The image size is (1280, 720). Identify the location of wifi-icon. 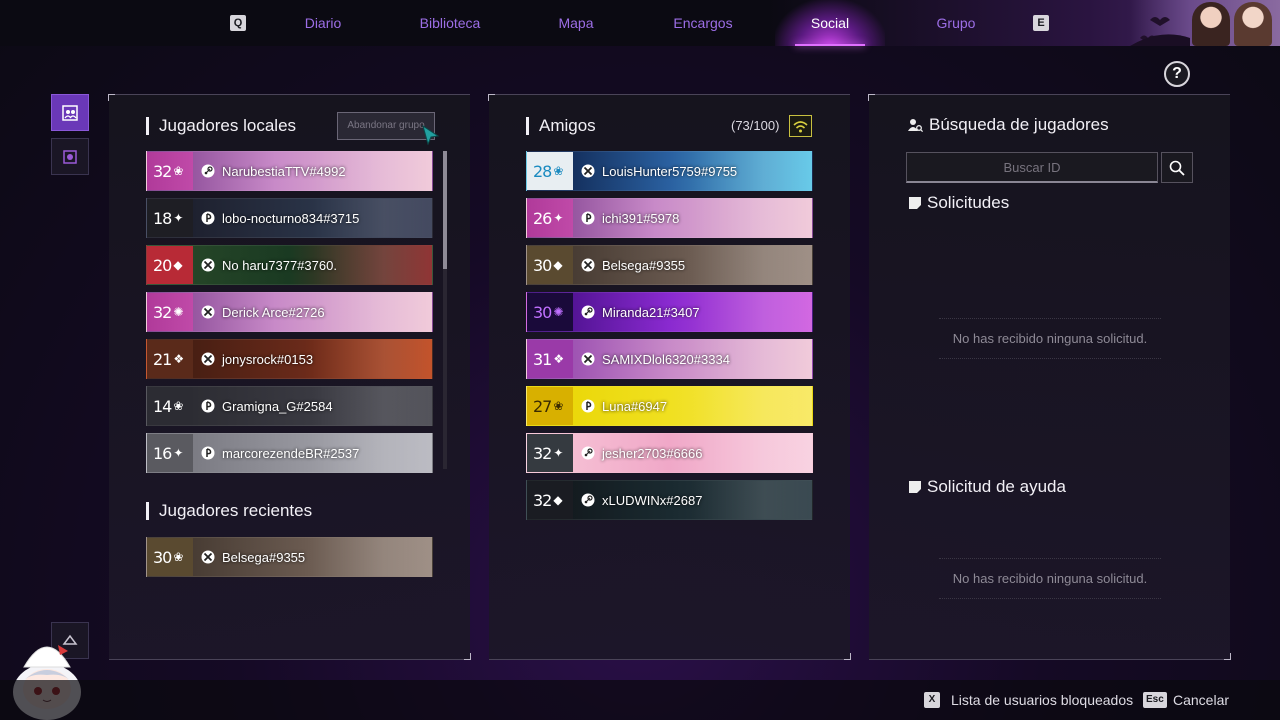
(800, 126).